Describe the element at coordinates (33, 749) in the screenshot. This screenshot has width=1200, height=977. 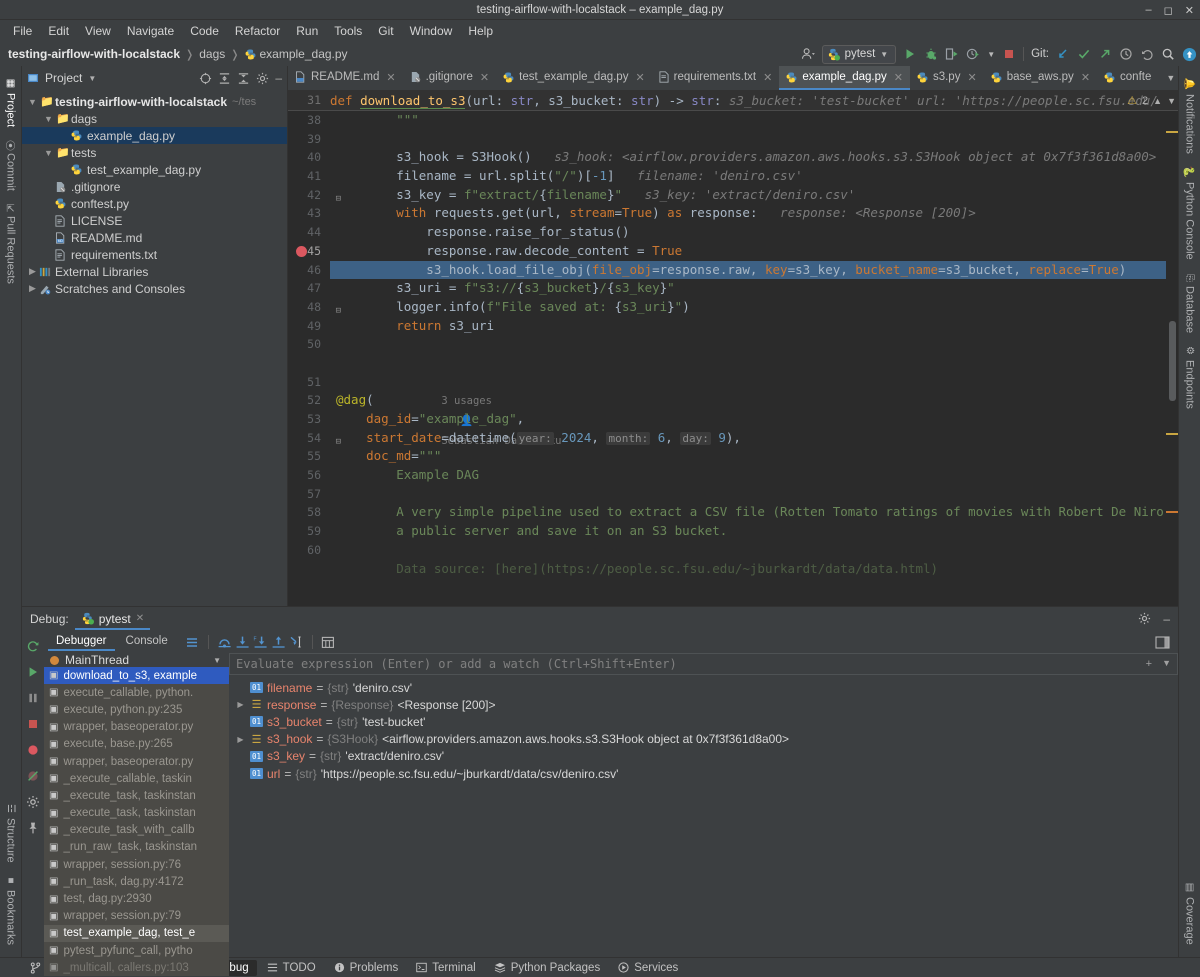
I see `breakpoints-icon` at that location.